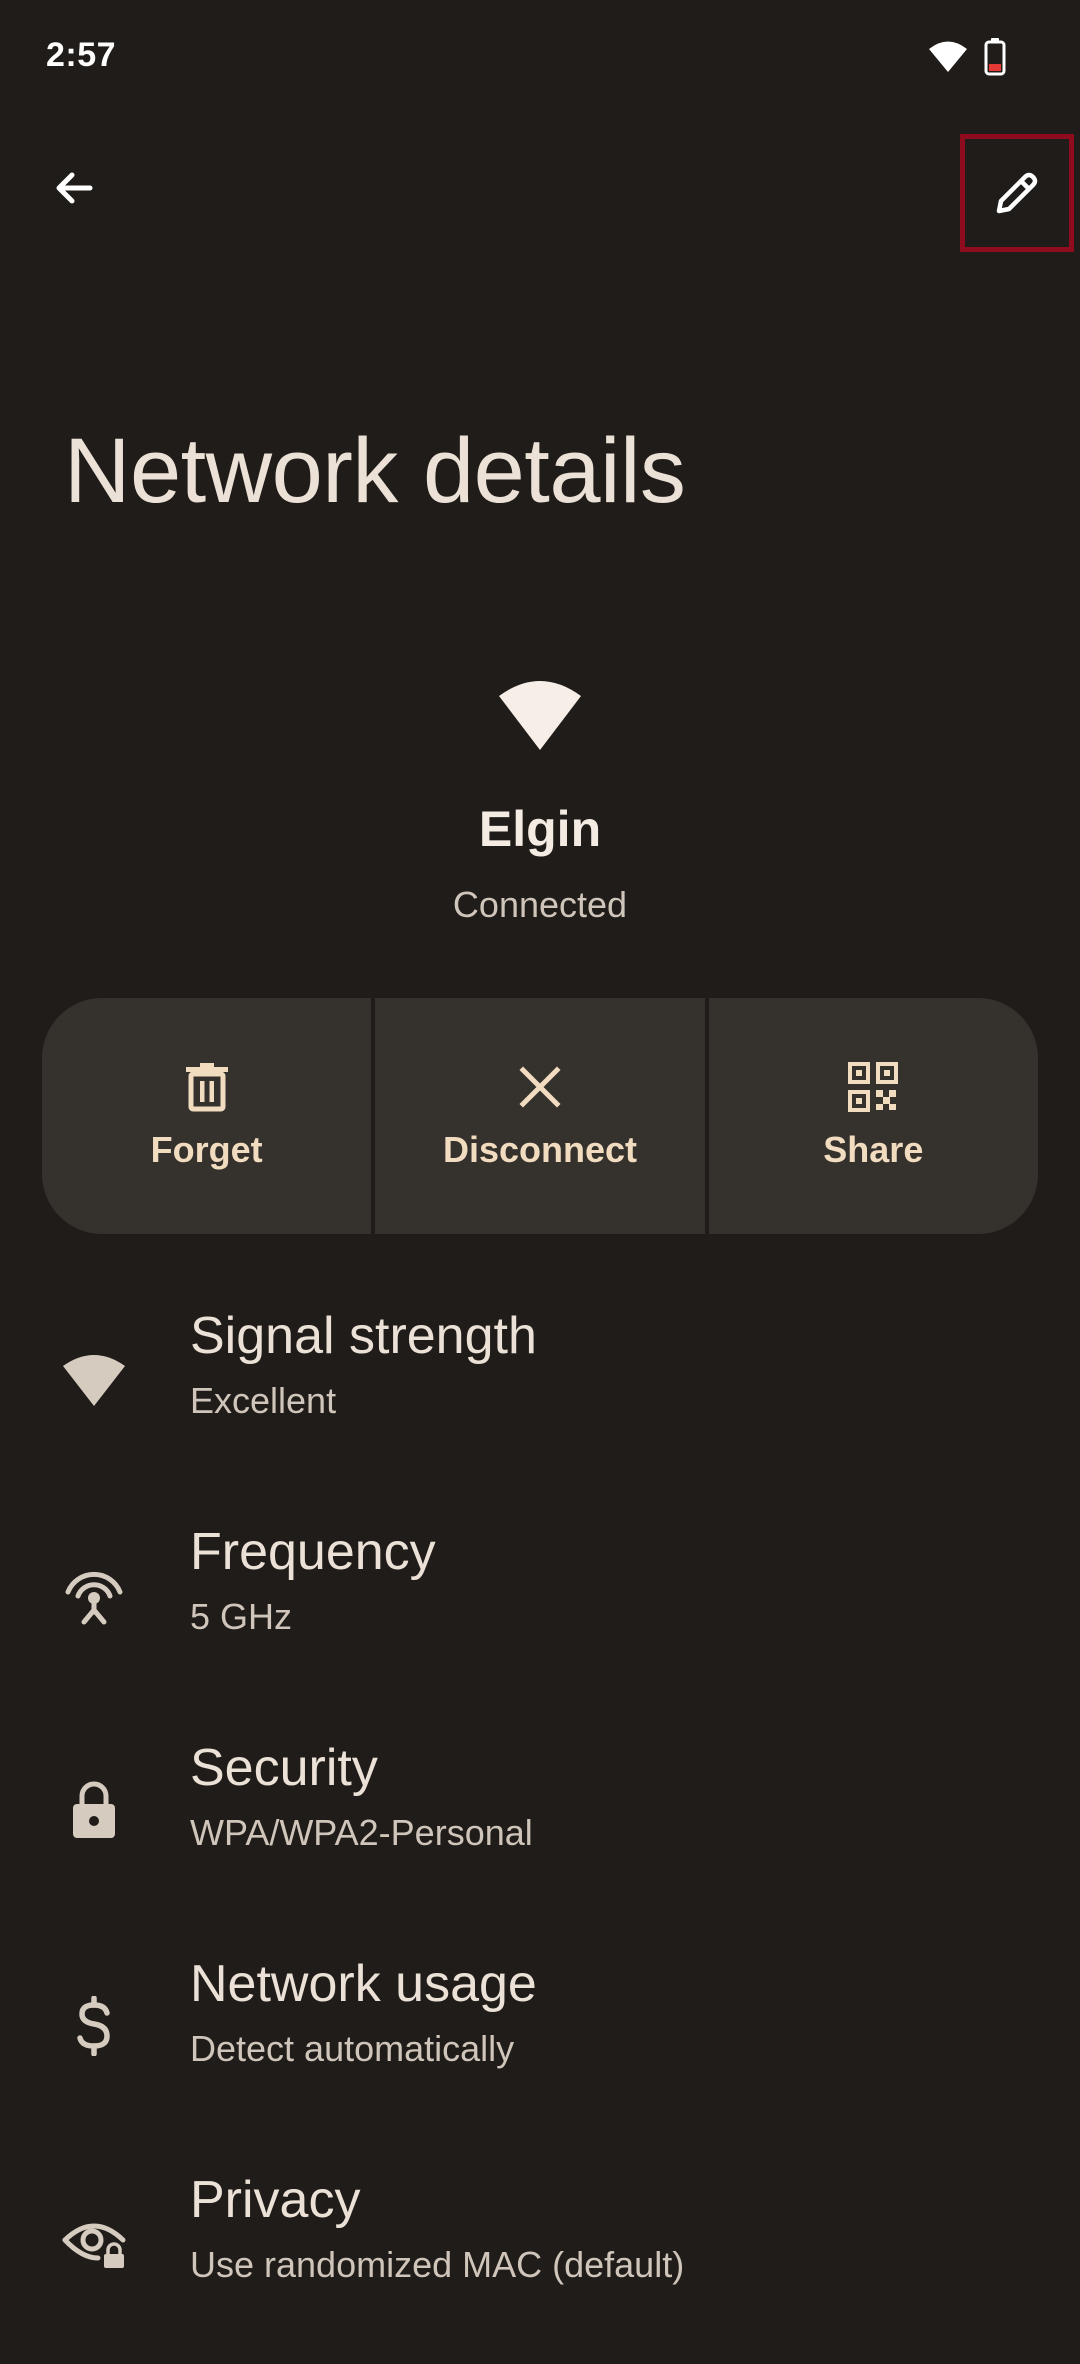  What do you see at coordinates (81, 55) in the screenshot?
I see `status-time: 2:57` at bounding box center [81, 55].